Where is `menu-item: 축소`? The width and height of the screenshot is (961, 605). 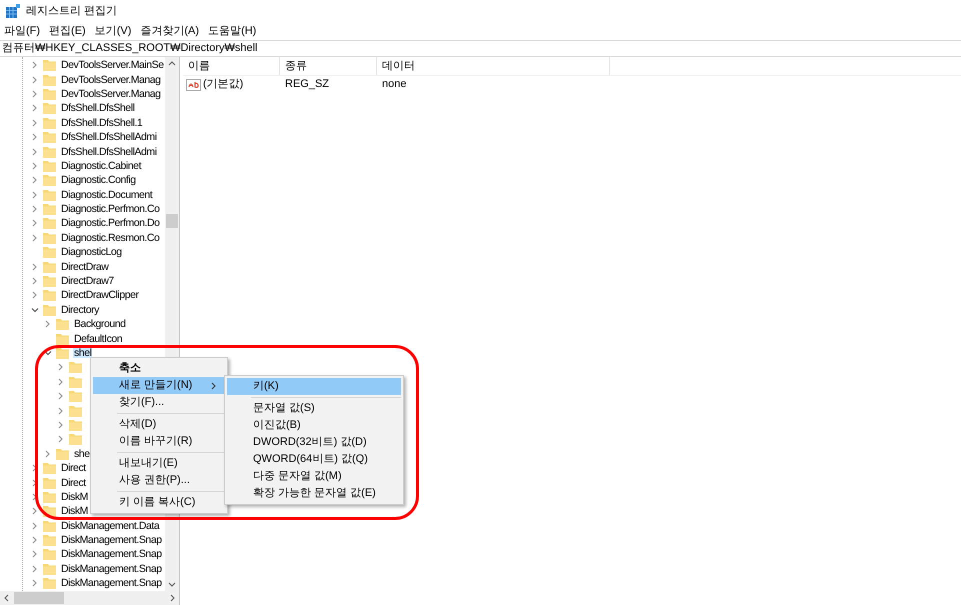
menu-item: 축소 is located at coordinates (159, 368).